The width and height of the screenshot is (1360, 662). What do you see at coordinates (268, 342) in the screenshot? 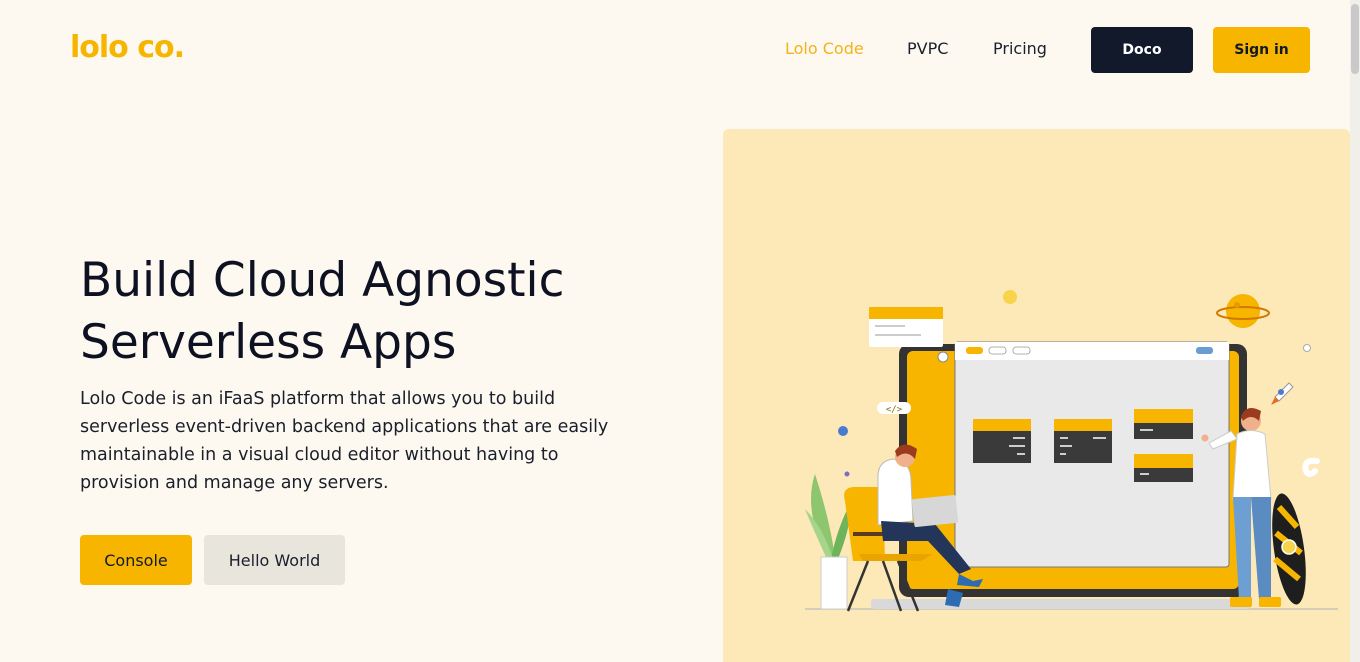
I see `hero-title-line-2: Serverless Apps` at bounding box center [268, 342].